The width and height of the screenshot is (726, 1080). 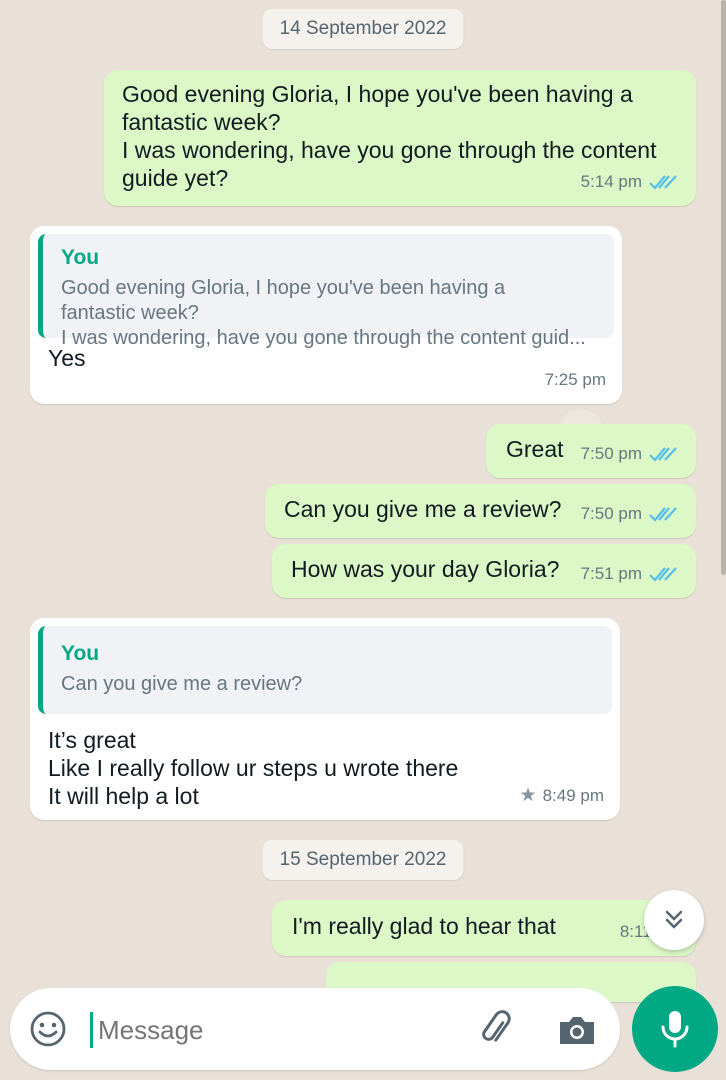 What do you see at coordinates (496, 1026) in the screenshot?
I see `paperclip-icon` at bounding box center [496, 1026].